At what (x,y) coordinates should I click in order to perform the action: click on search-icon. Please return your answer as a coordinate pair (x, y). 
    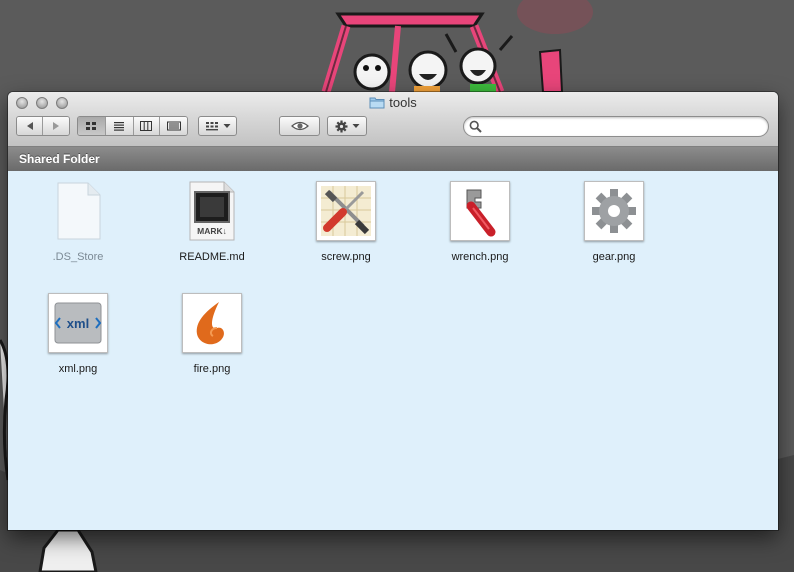
    Looking at the image, I should click on (475, 126).